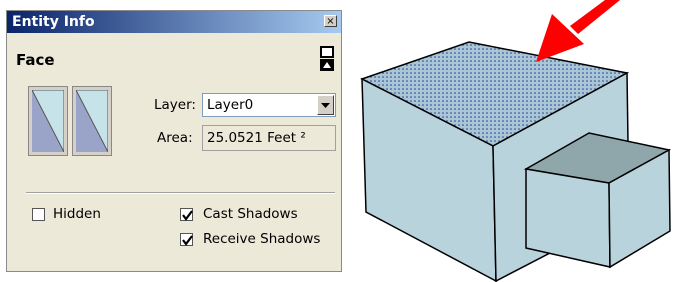  I want to click on red-arrow-icon, so click(578, 31).